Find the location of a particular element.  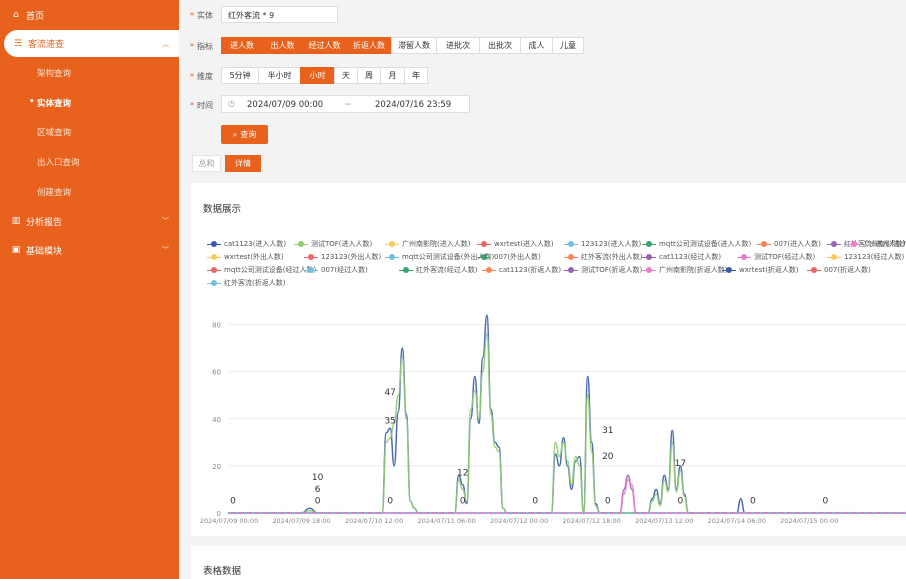

metric-button-6: 出批次 is located at coordinates (500, 45).